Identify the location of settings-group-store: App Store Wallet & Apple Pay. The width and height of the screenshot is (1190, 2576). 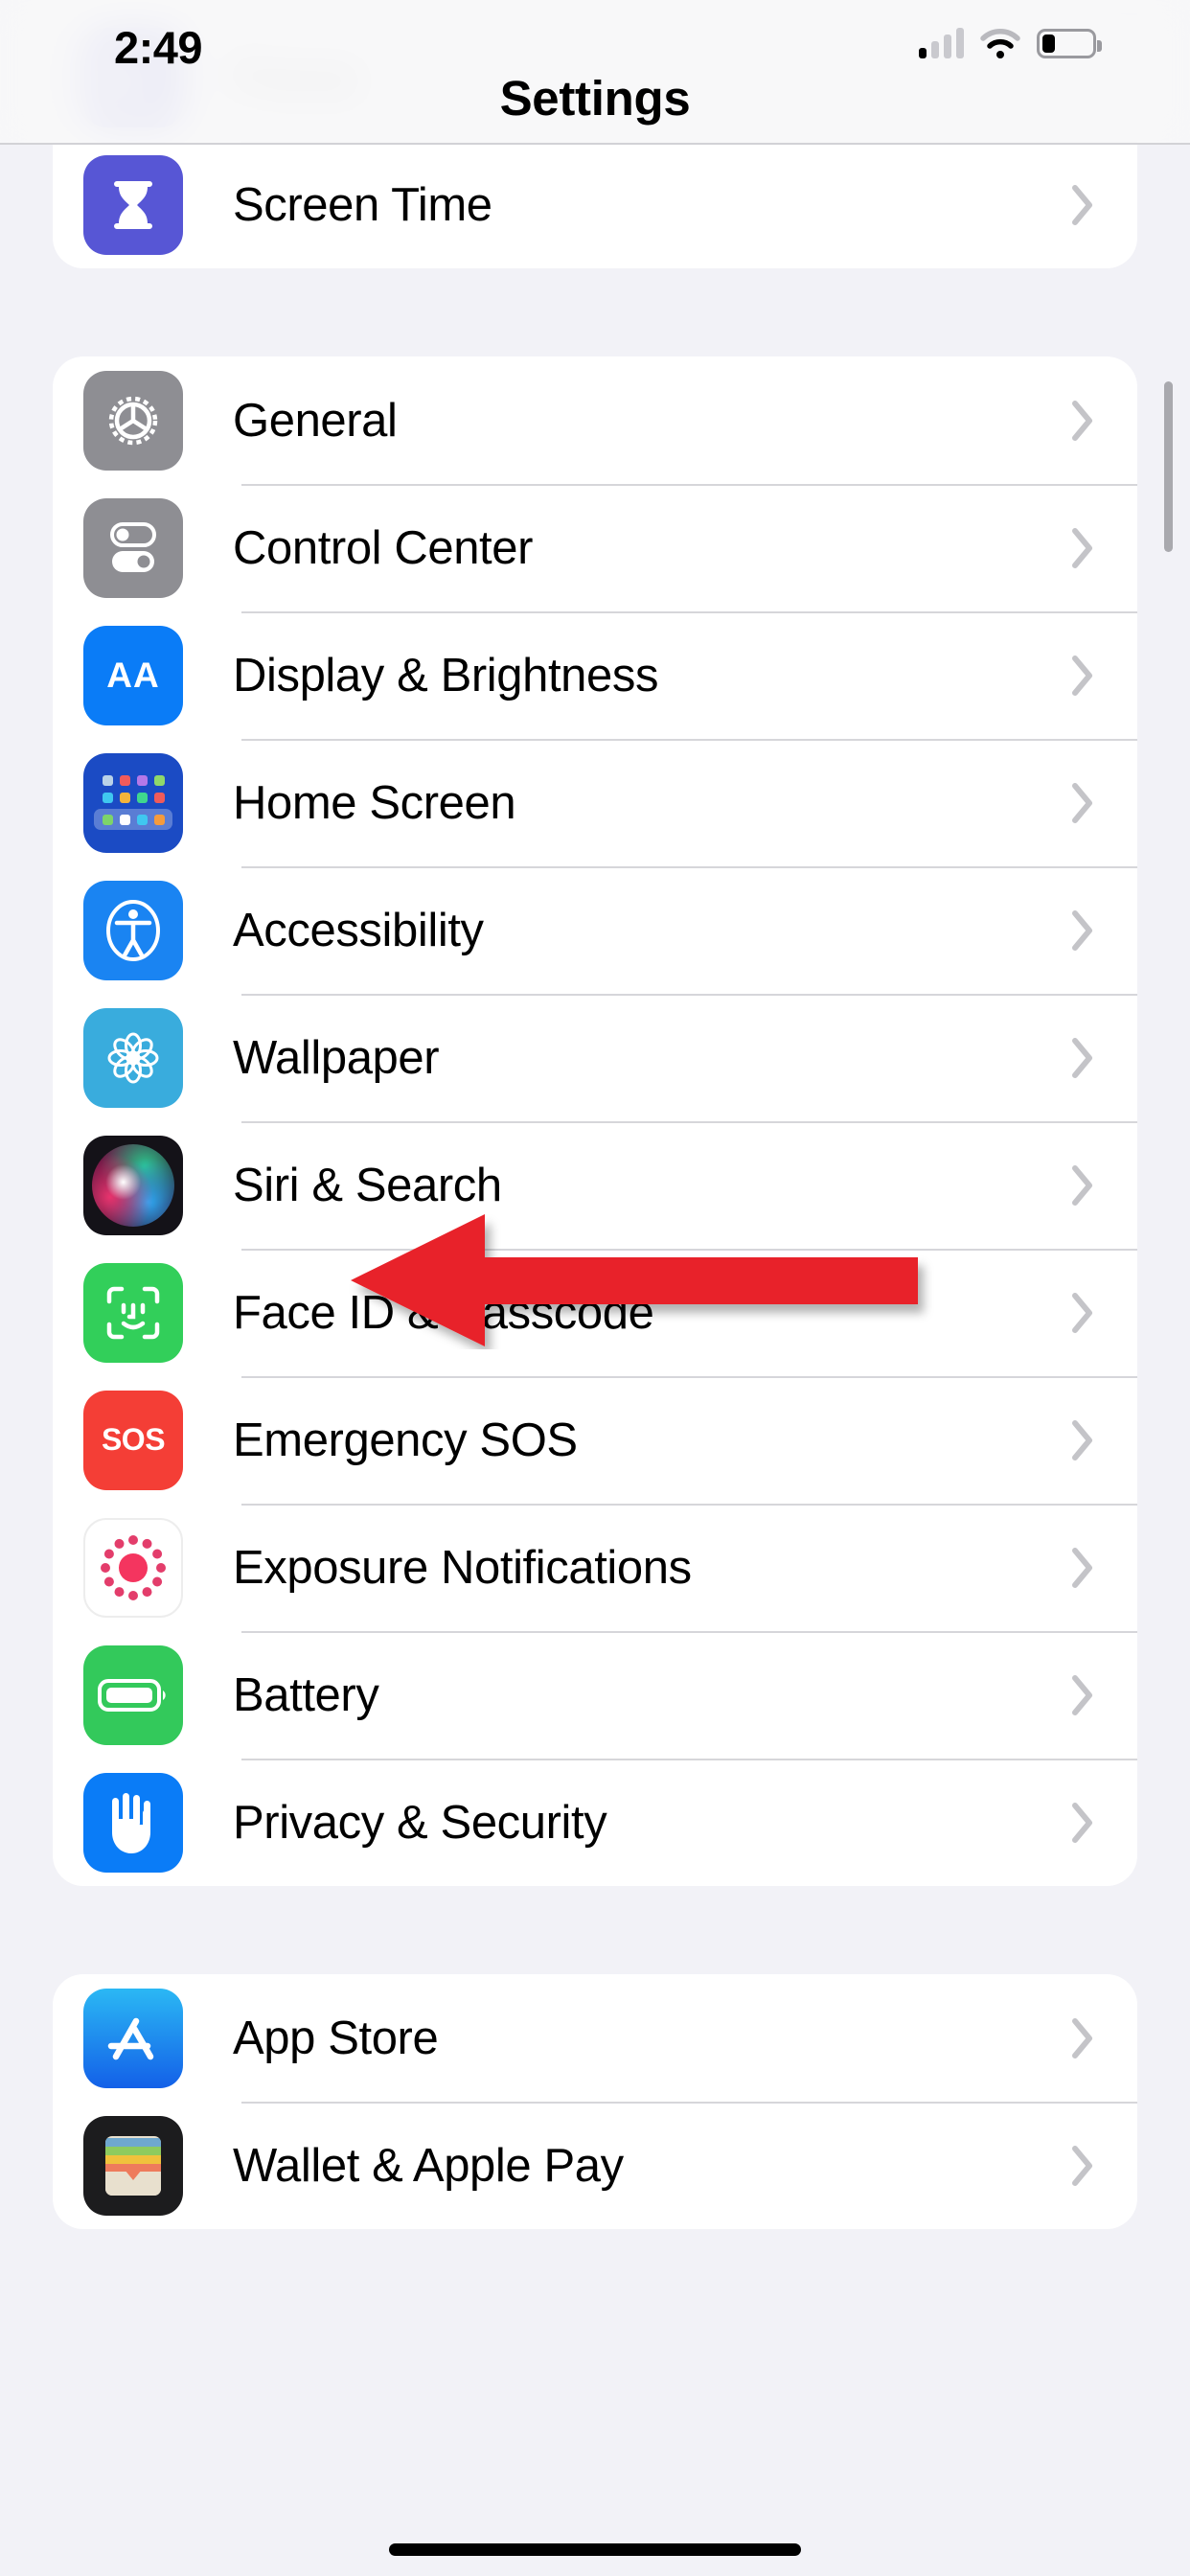
(595, 2101).